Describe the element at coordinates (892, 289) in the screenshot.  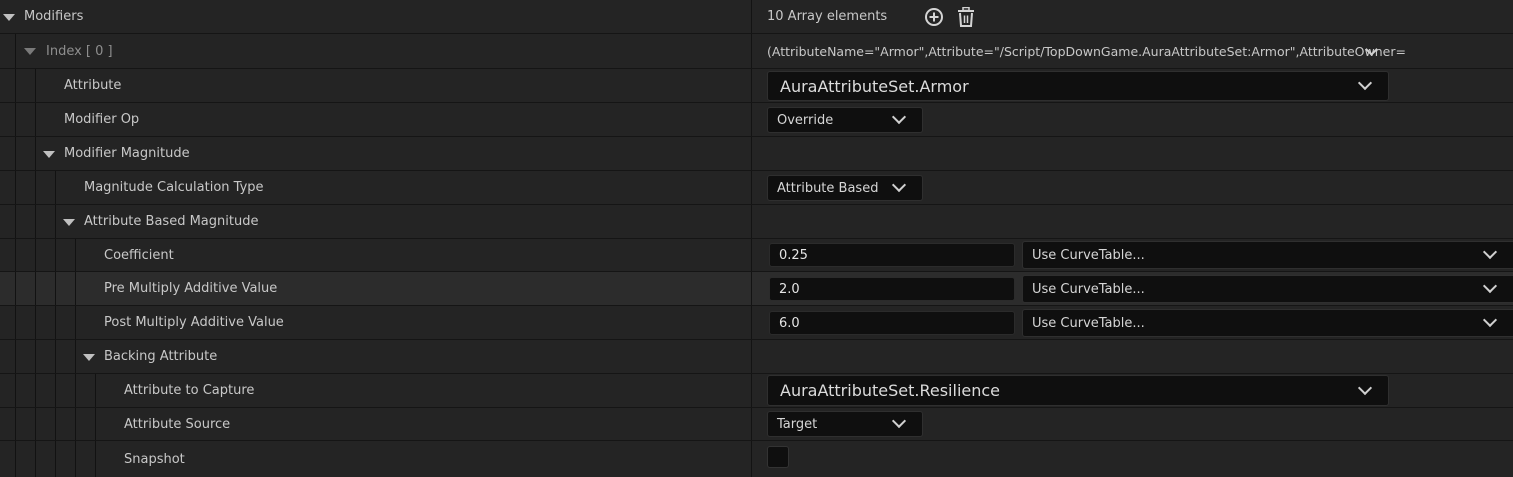
I see `pre-multiply-input: 2.0` at that location.